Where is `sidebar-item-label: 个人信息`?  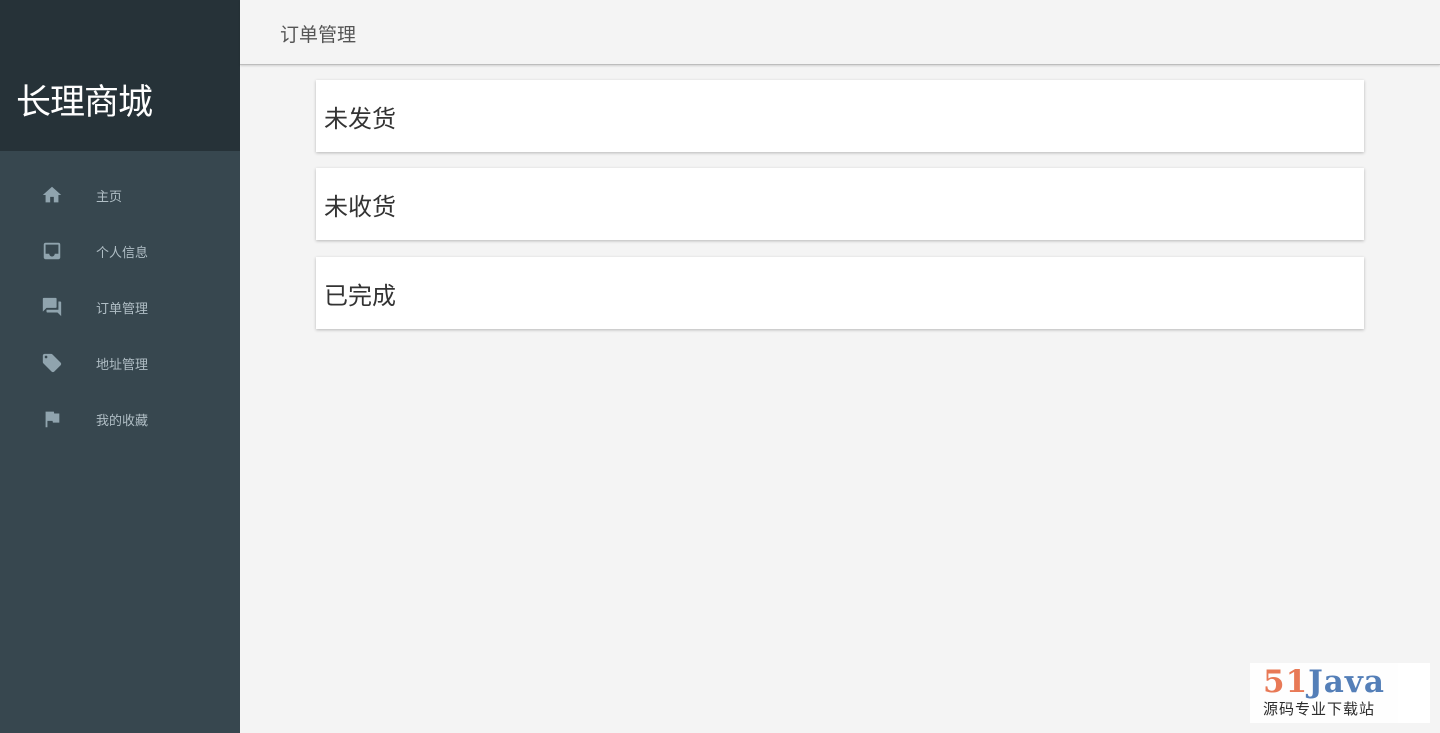 sidebar-item-label: 个人信息 is located at coordinates (122, 253).